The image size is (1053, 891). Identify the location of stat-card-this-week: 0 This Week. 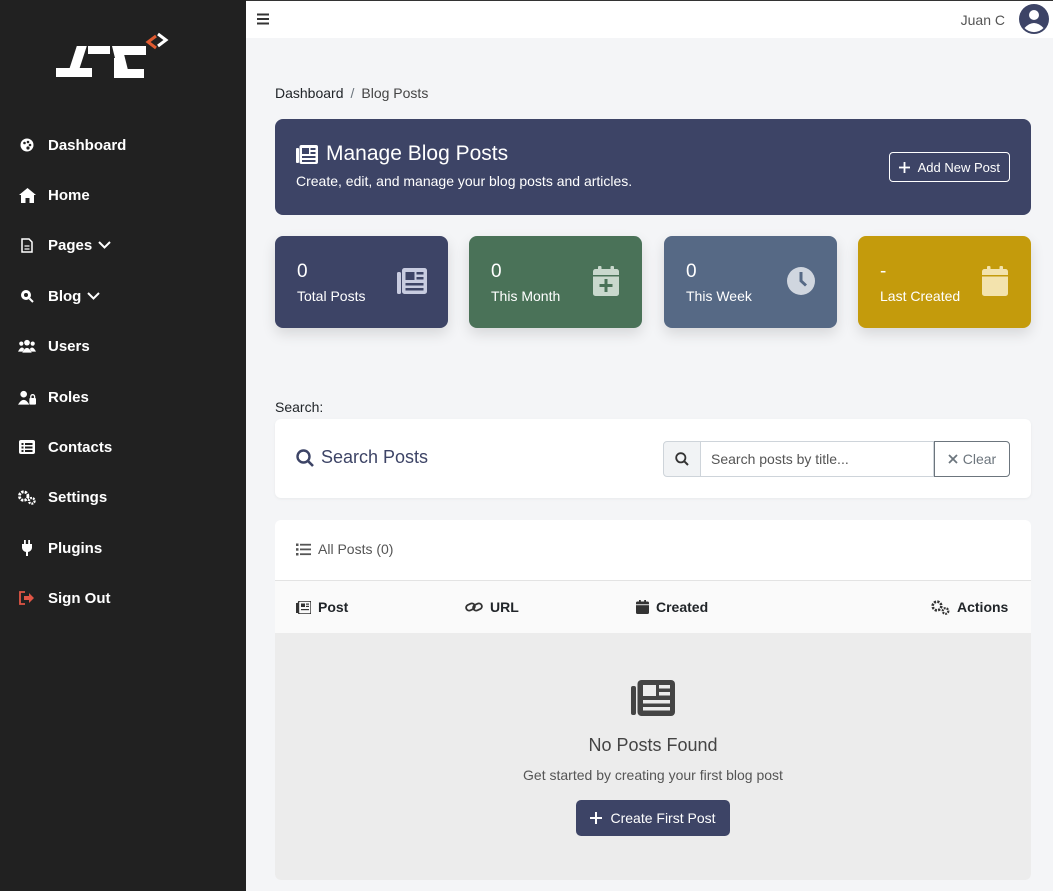
(750, 282).